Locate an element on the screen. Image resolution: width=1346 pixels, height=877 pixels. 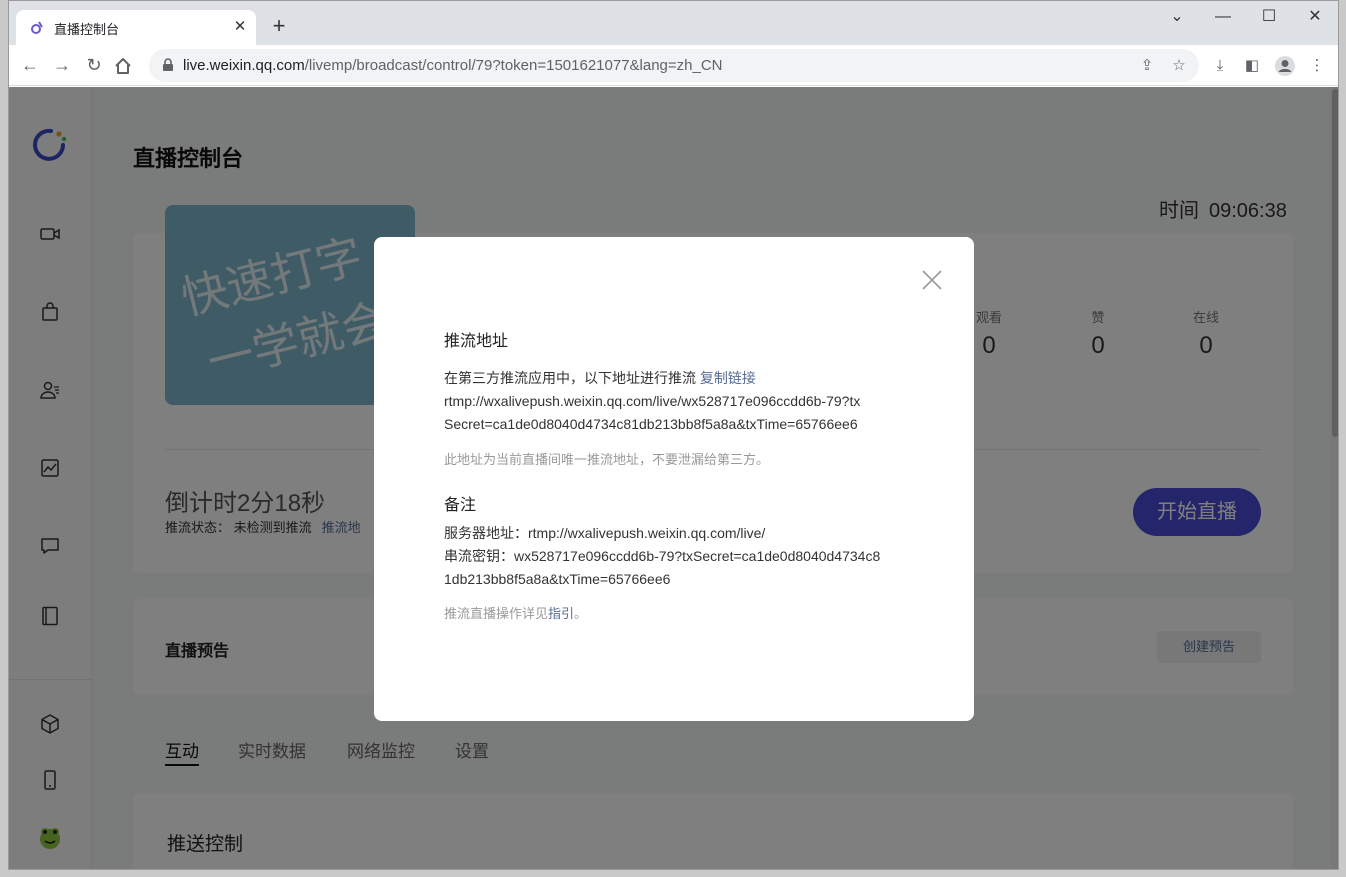
profile-avatar-icon is located at coordinates (1285, 66).